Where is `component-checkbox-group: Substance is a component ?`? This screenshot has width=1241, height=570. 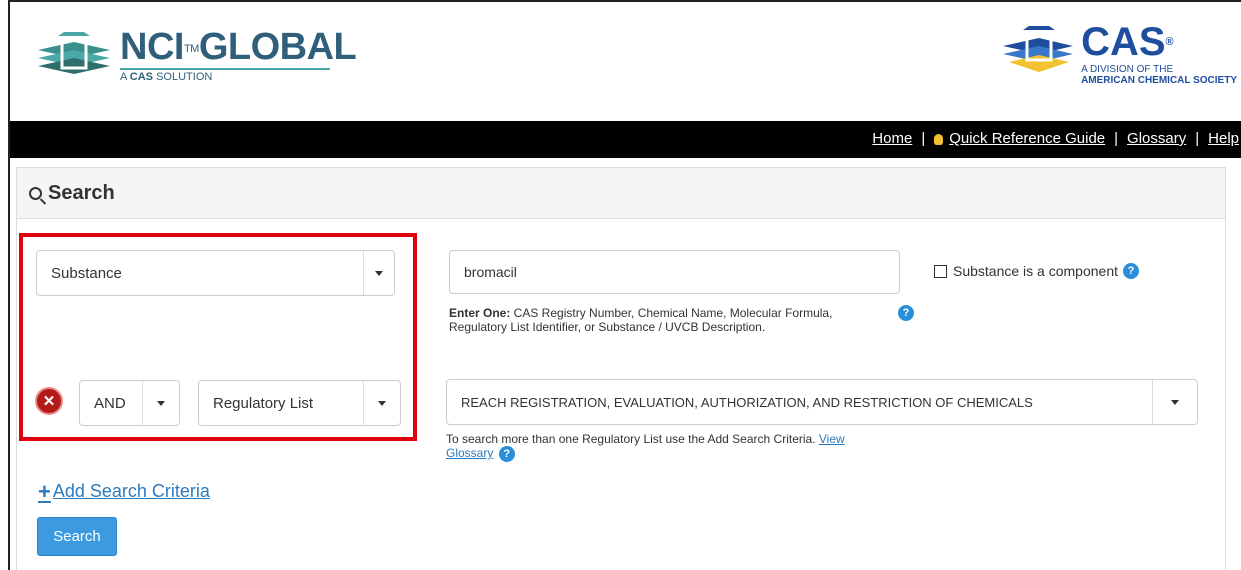 component-checkbox-group: Substance is a component ? is located at coordinates (1036, 271).